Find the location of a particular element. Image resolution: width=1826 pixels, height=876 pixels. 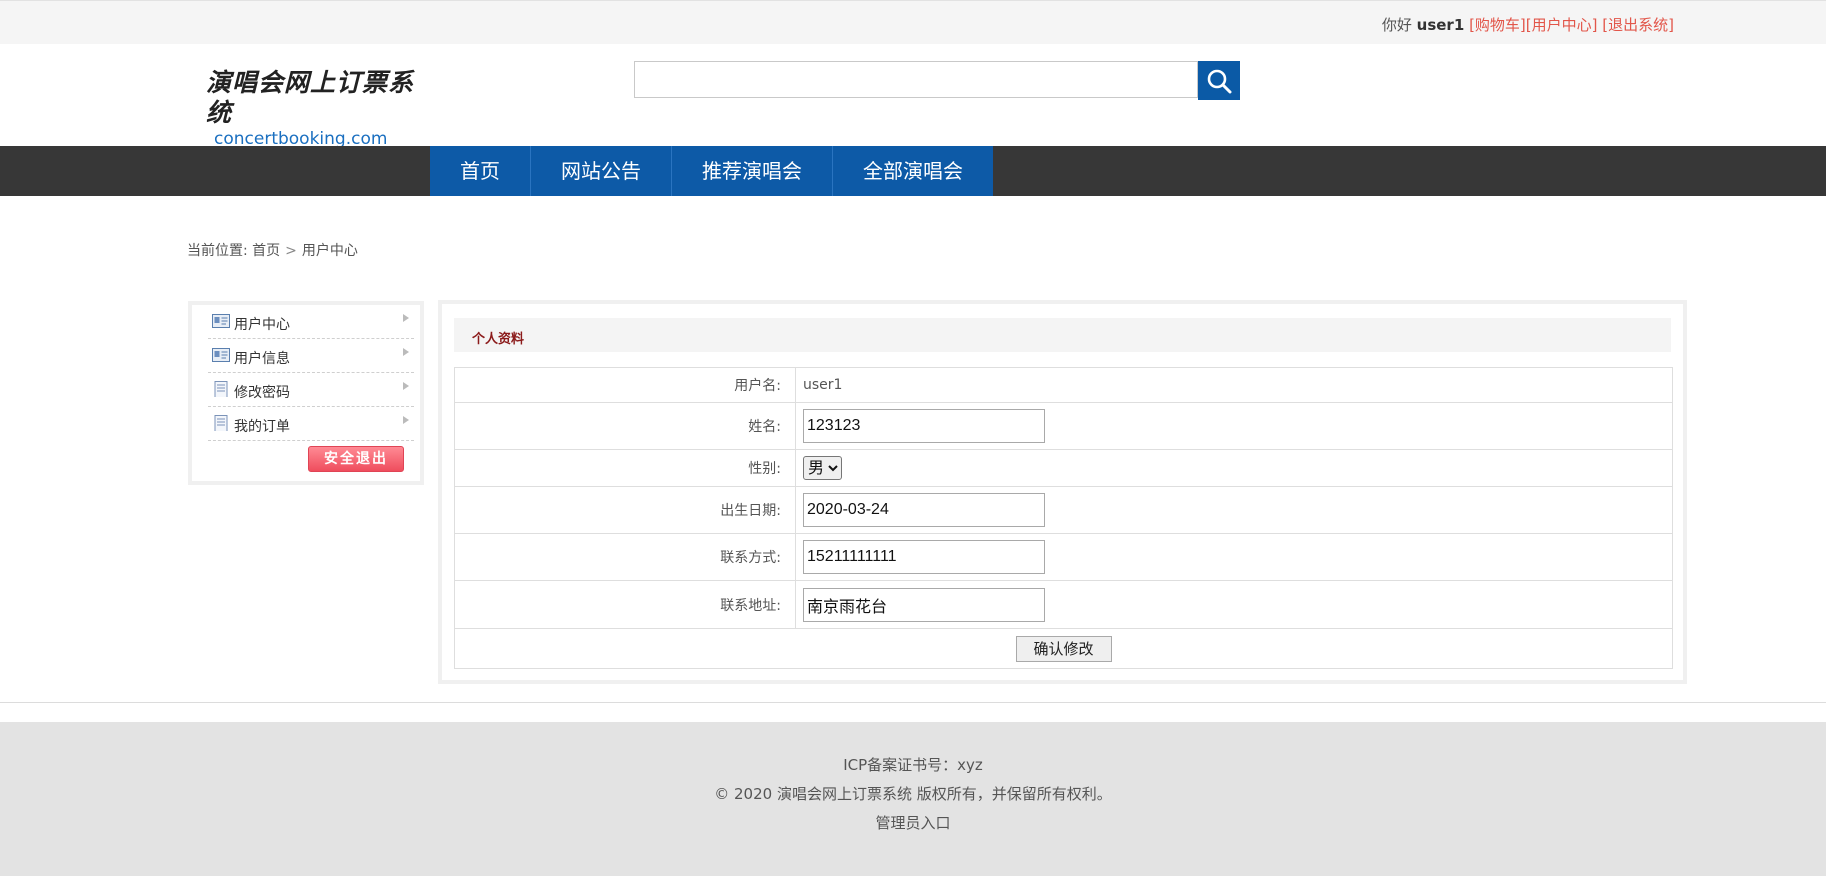

phone-label: 联系方式: is located at coordinates (625, 557).